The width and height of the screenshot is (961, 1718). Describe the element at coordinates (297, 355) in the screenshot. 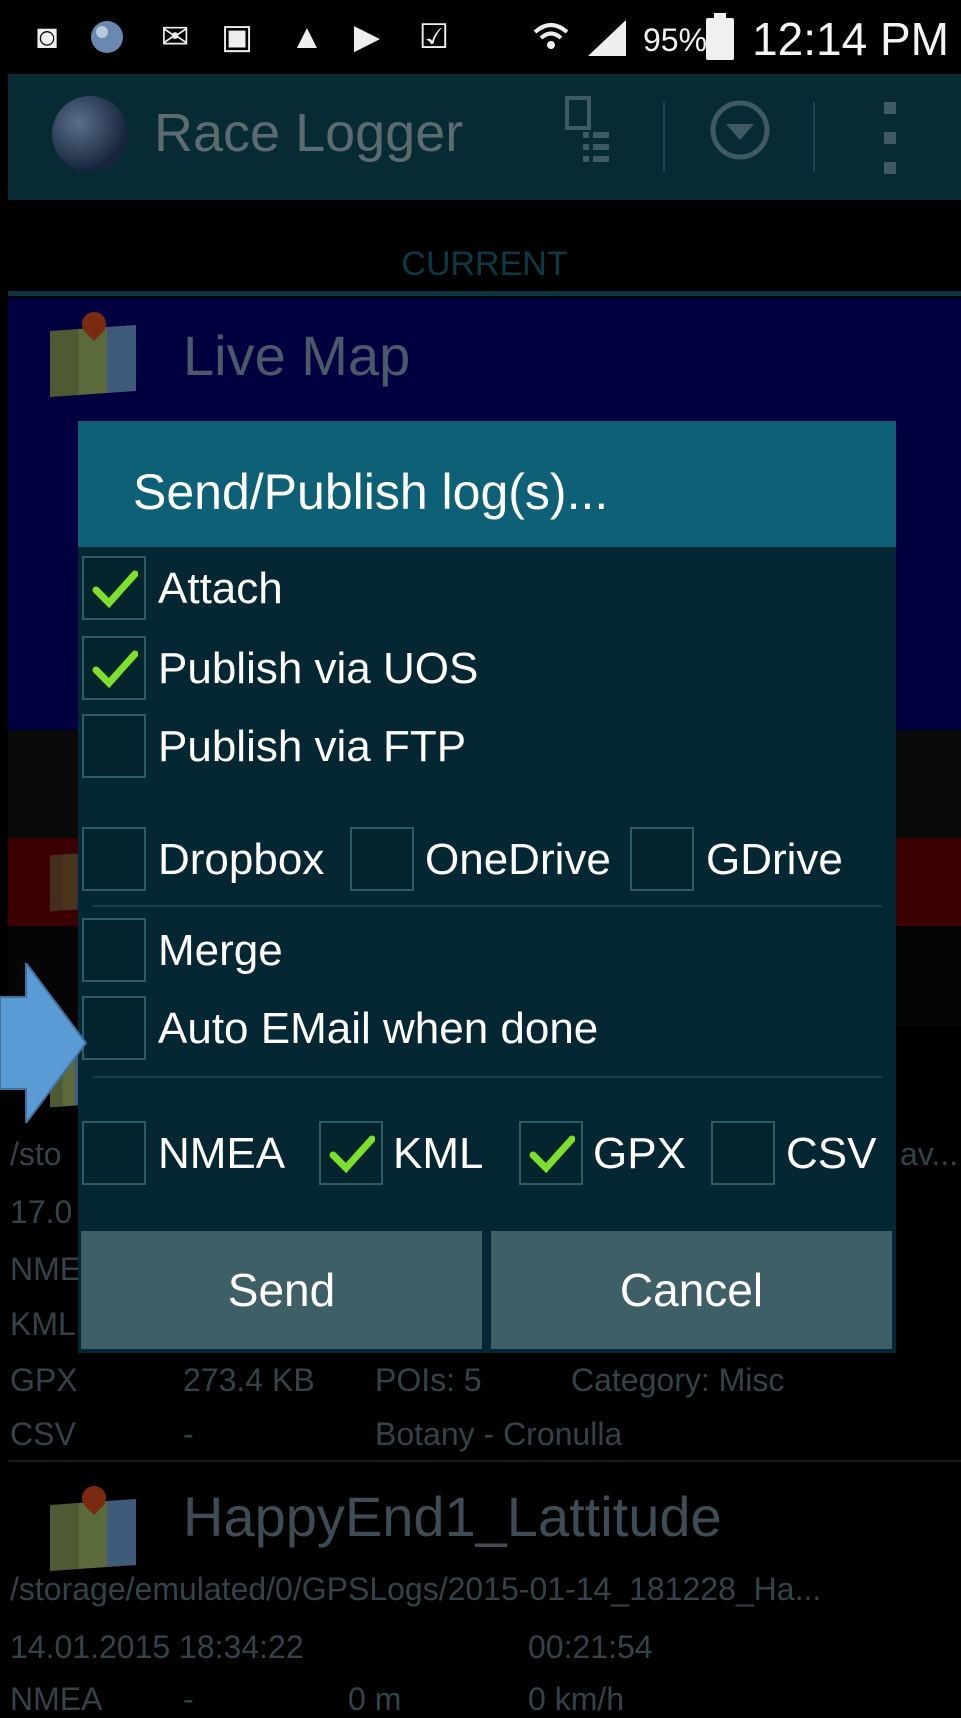

I see `live-map-title: Live Map` at that location.